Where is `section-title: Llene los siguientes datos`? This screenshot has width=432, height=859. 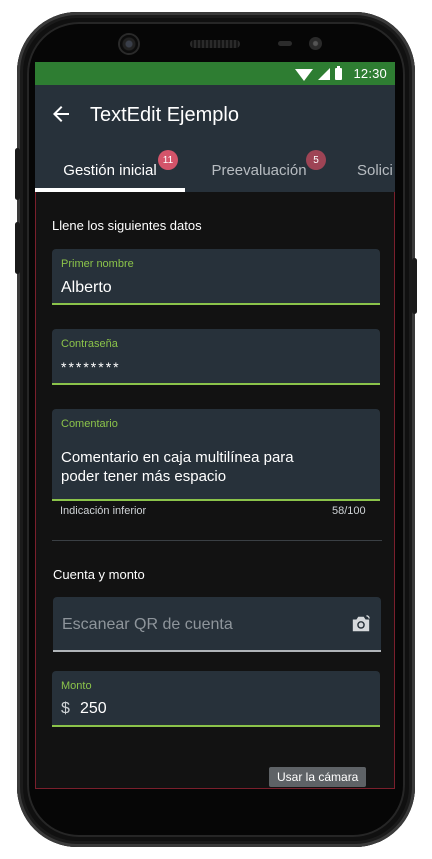
section-title: Llene los siguientes datos is located at coordinates (127, 225).